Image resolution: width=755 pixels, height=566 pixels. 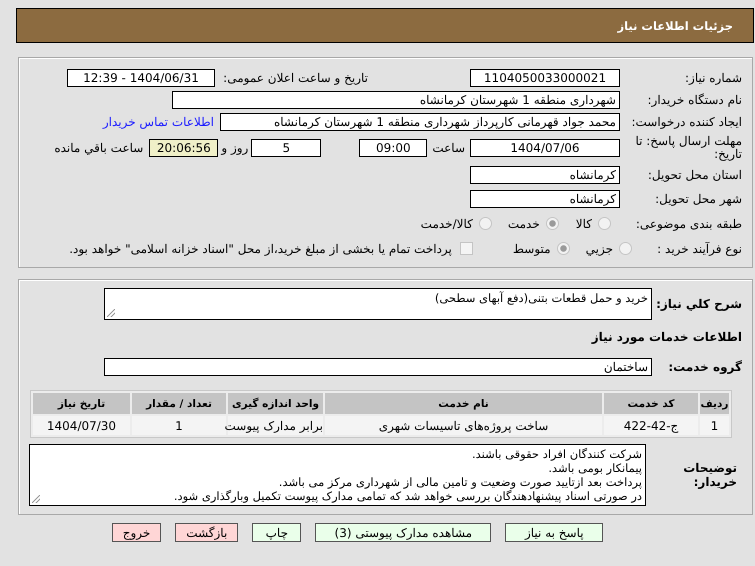 What do you see at coordinates (694, 175) in the screenshot?
I see `field-label: استان محل تحویل:` at bounding box center [694, 175].